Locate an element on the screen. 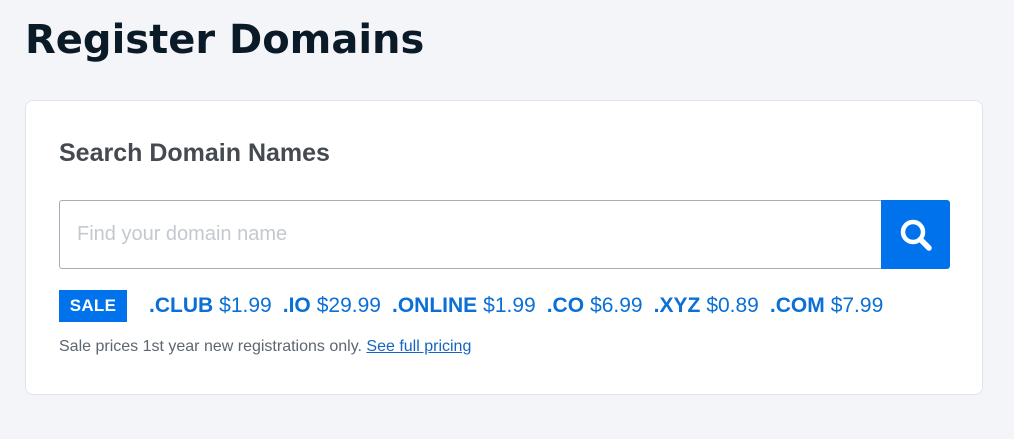  domain-search-input is located at coordinates (470, 234).